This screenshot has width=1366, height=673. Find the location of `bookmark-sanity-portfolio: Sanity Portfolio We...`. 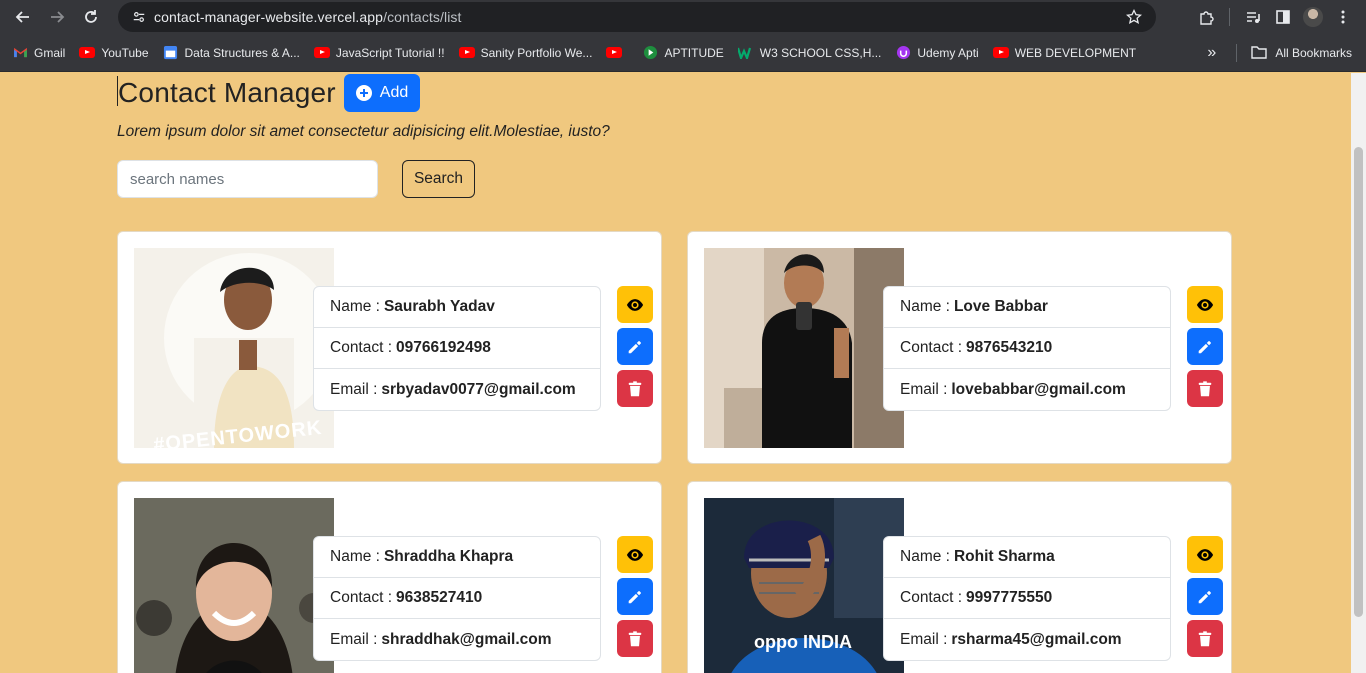

bookmark-sanity-portfolio: Sanity Portfolio We... is located at coordinates (525, 53).